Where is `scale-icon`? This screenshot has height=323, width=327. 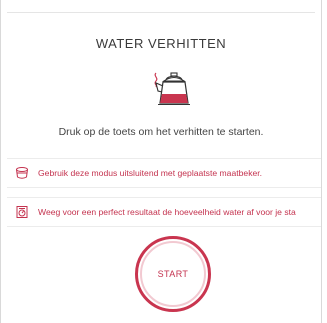 scale-icon is located at coordinates (22, 212).